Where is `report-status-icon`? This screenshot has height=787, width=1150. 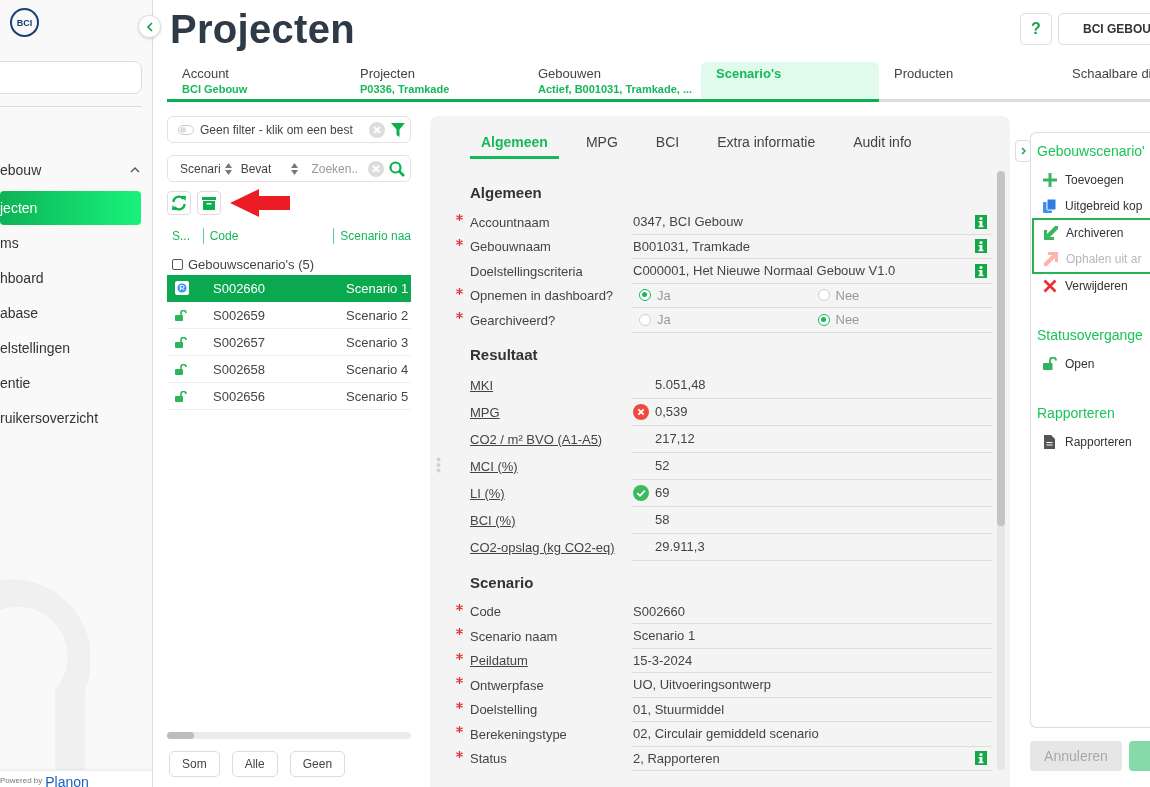
report-status-icon is located at coordinates (182, 288).